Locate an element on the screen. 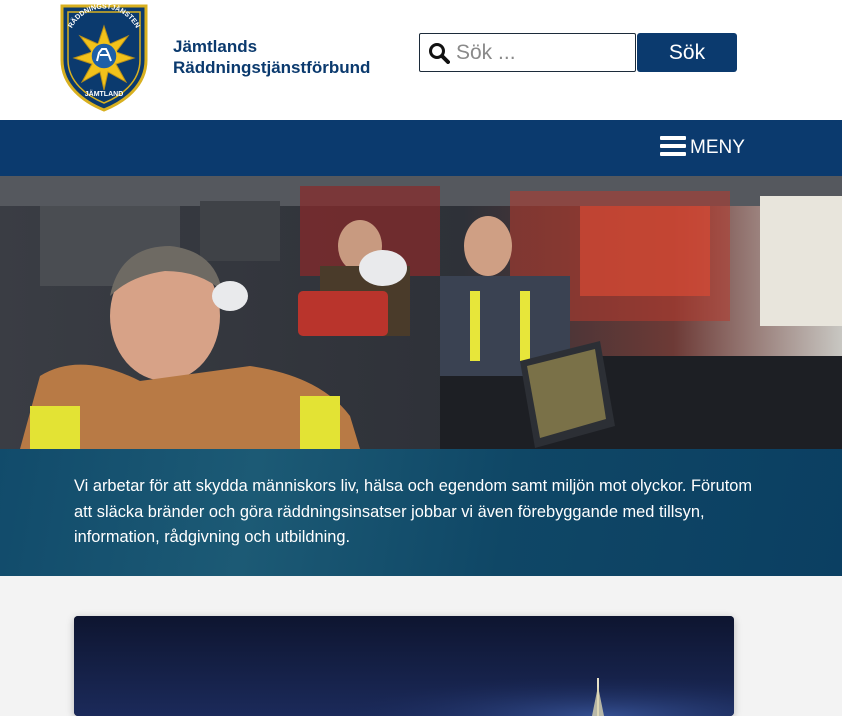  search-button: Sök is located at coordinates (687, 52).